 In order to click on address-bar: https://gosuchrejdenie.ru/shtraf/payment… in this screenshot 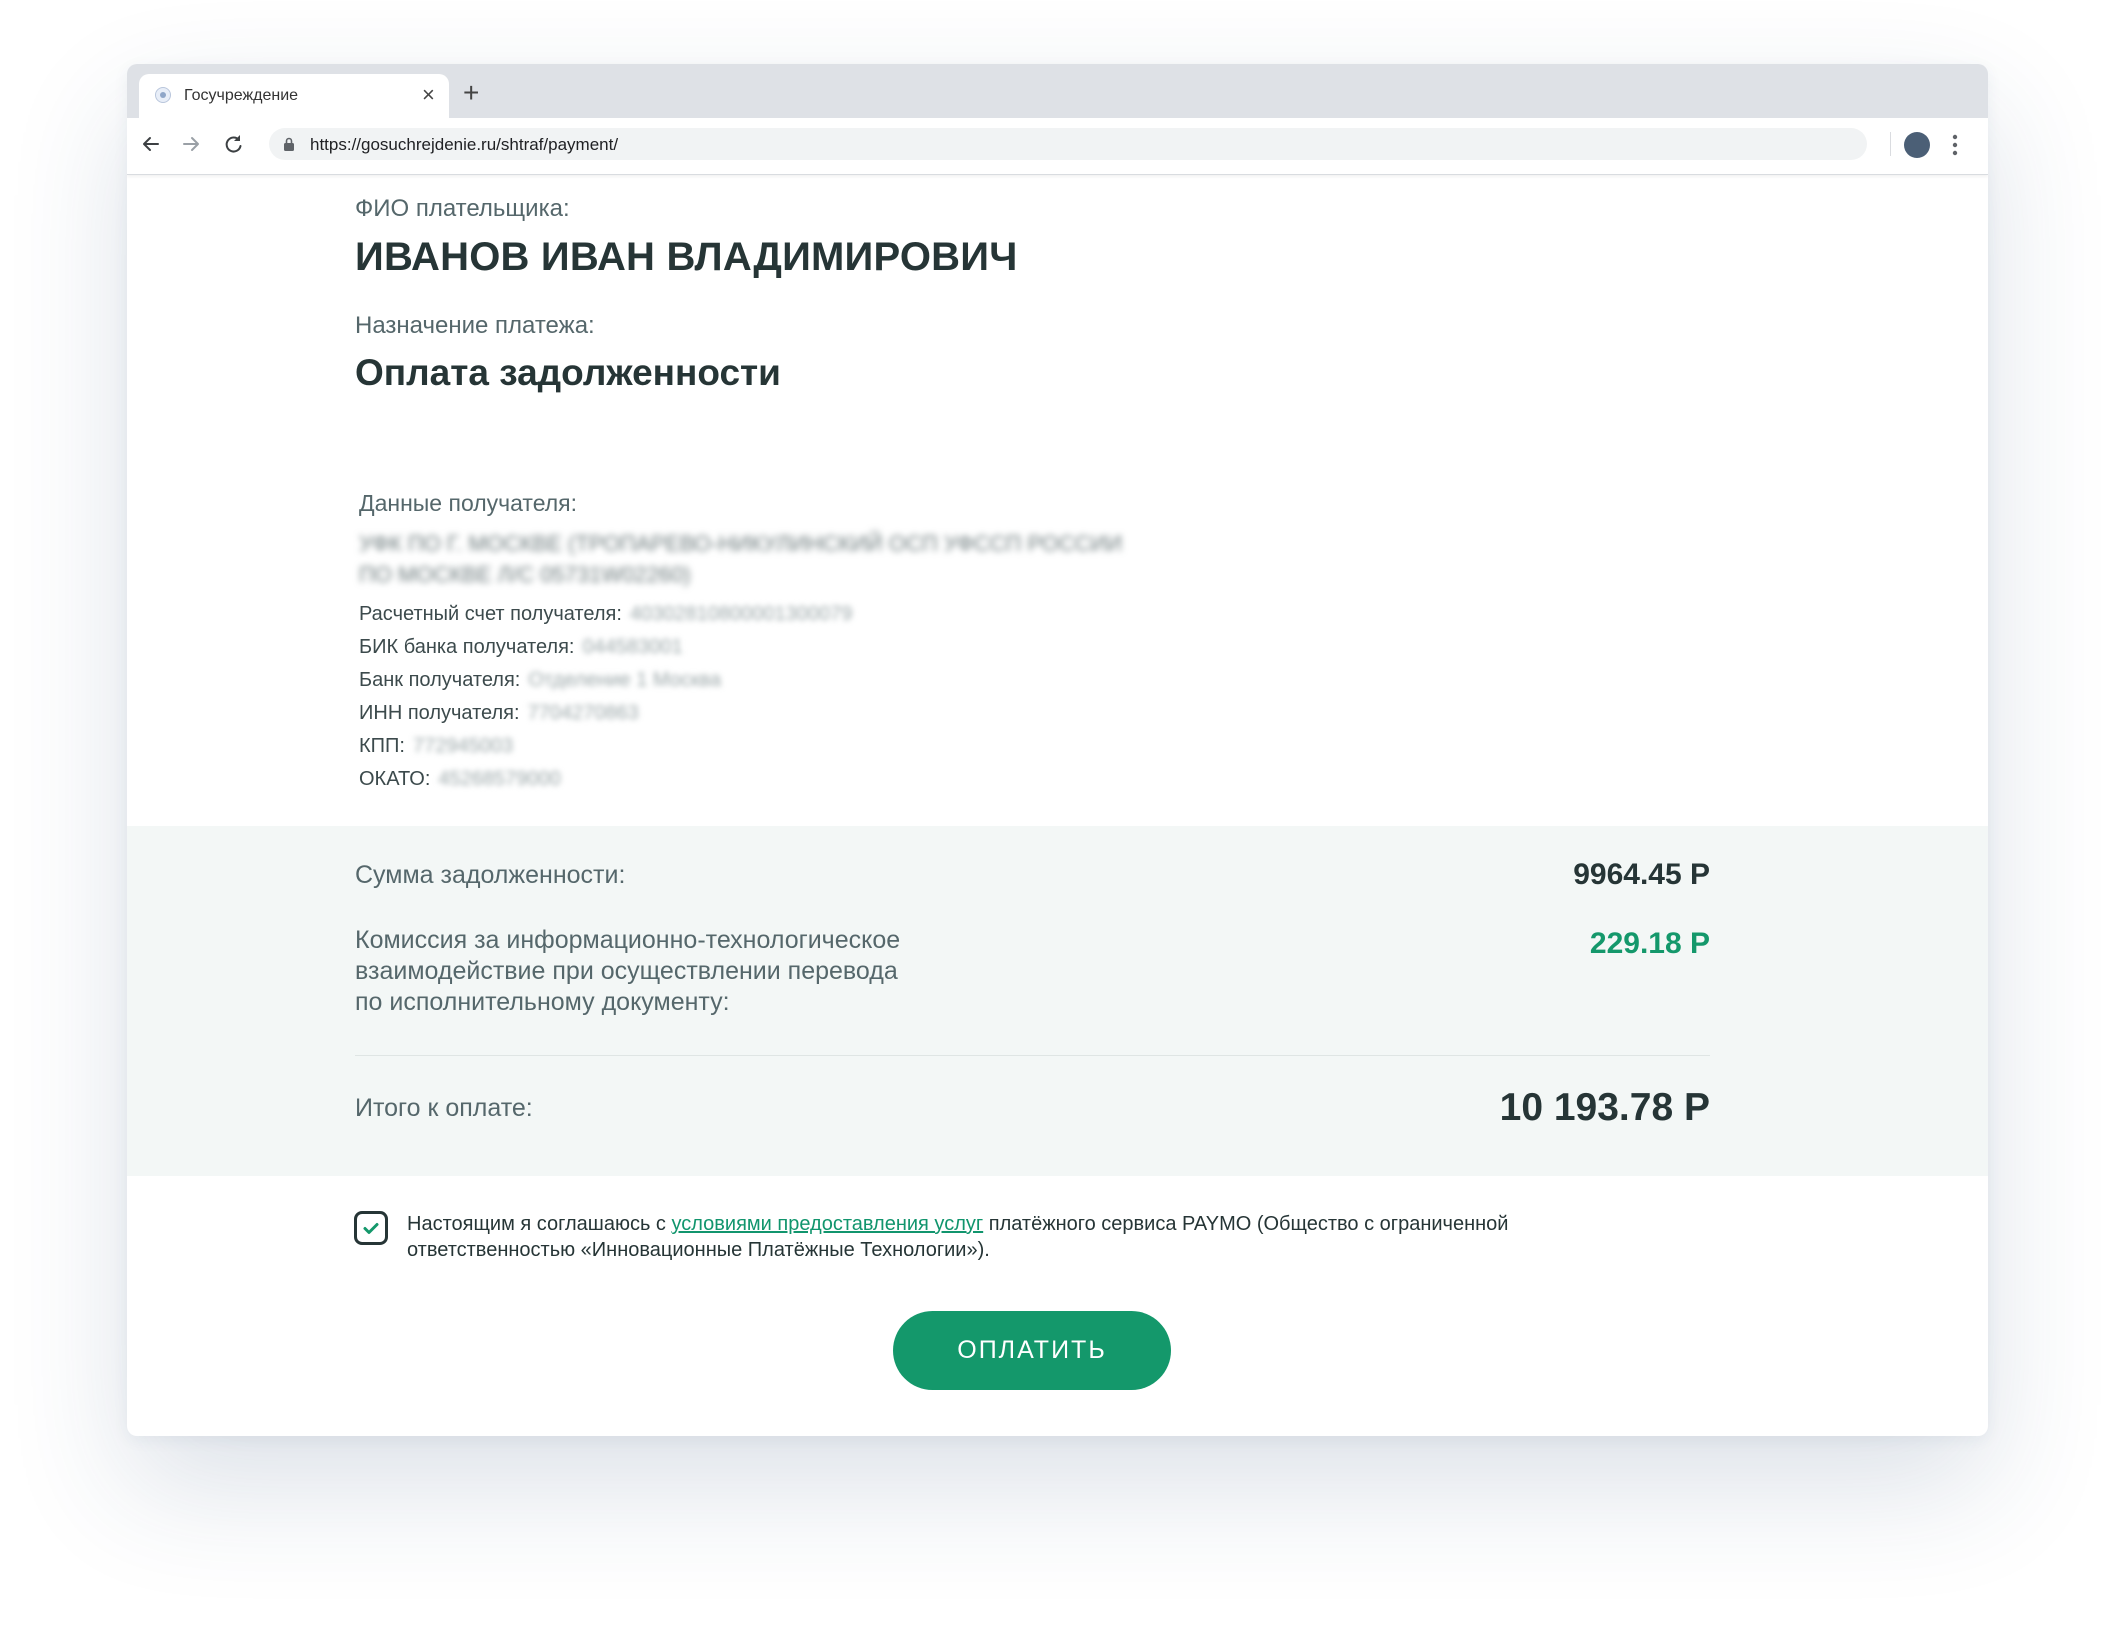, I will do `click(1068, 144)`.